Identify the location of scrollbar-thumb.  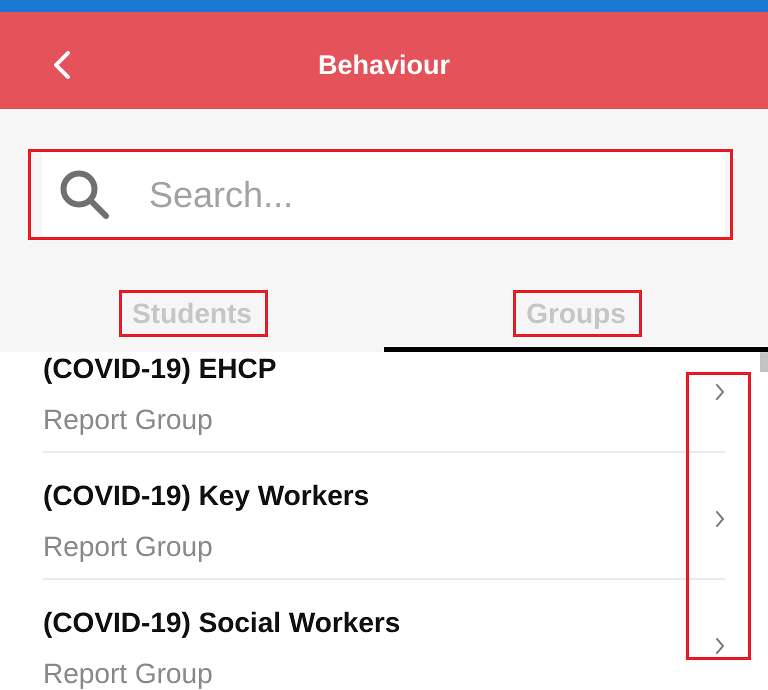
(764, 362).